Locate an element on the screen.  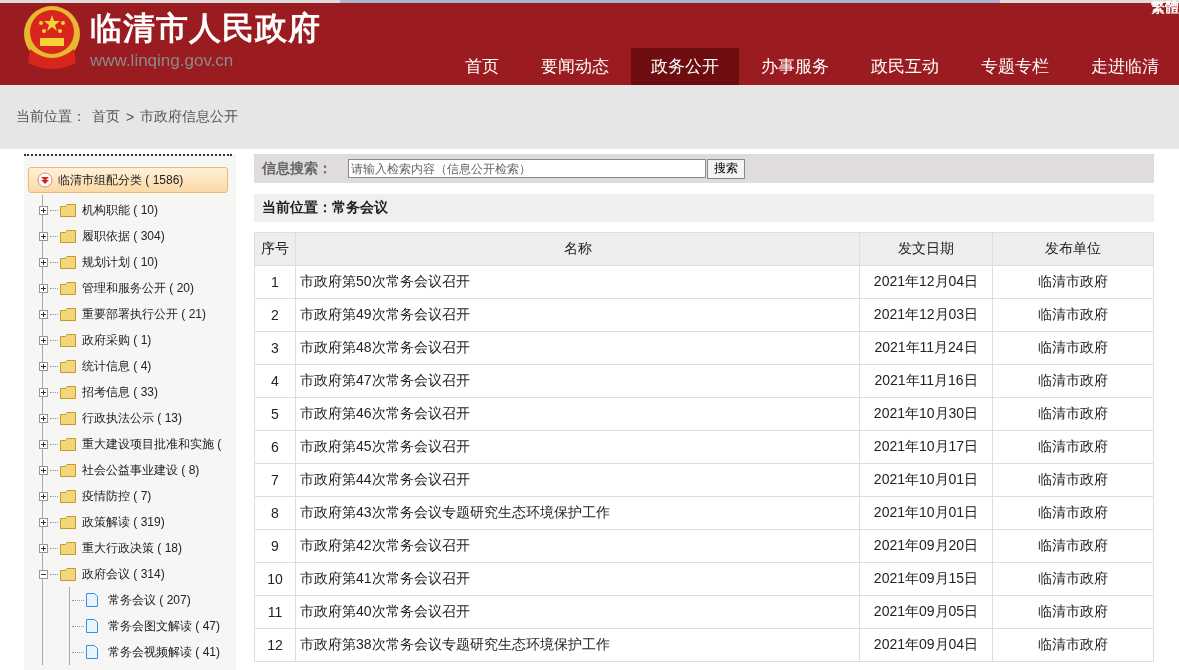
article-link: 市政府第44次常务会议召开 is located at coordinates (577, 480).